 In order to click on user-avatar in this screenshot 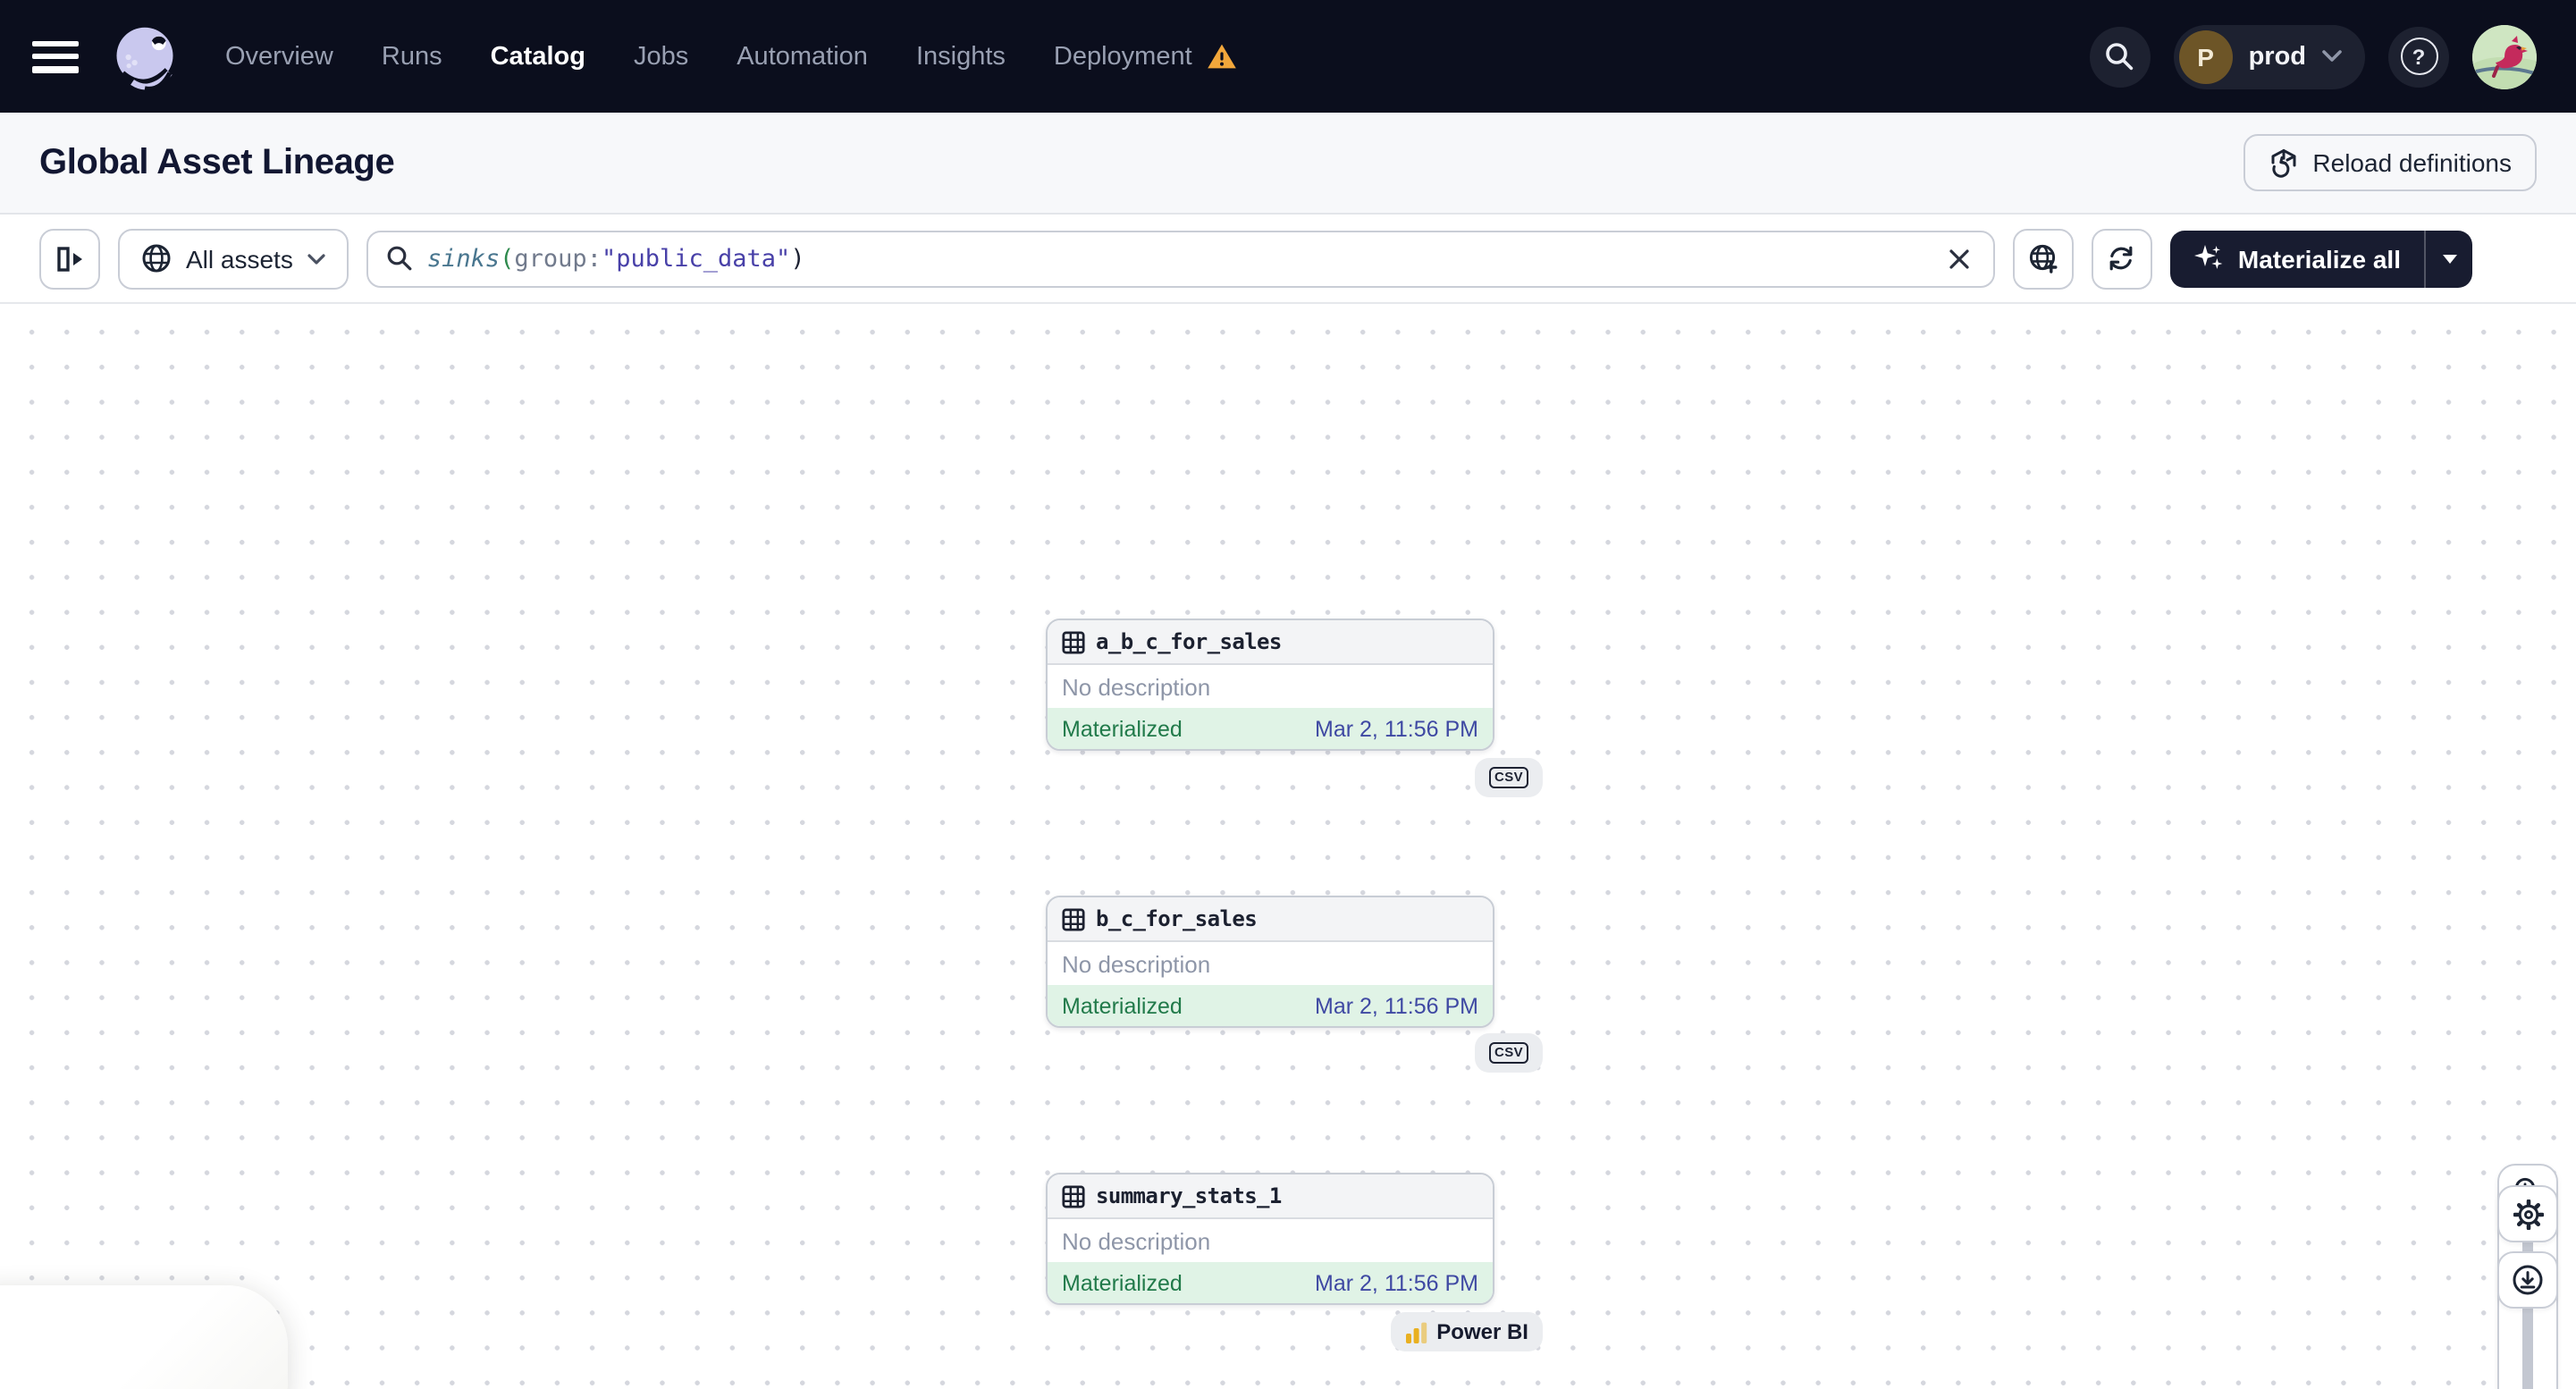, I will do `click(2505, 56)`.